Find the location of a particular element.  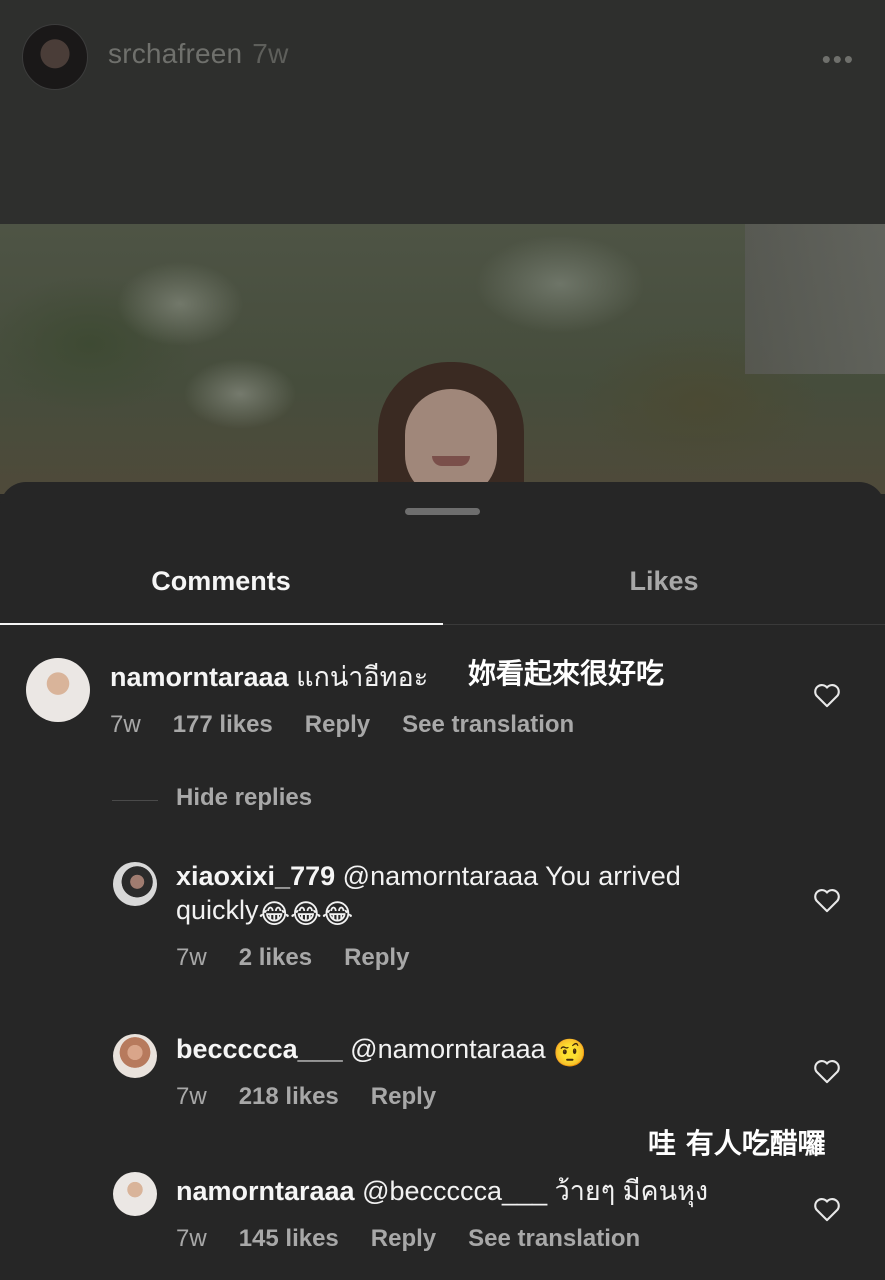

post-author-avatar is located at coordinates (55, 57).